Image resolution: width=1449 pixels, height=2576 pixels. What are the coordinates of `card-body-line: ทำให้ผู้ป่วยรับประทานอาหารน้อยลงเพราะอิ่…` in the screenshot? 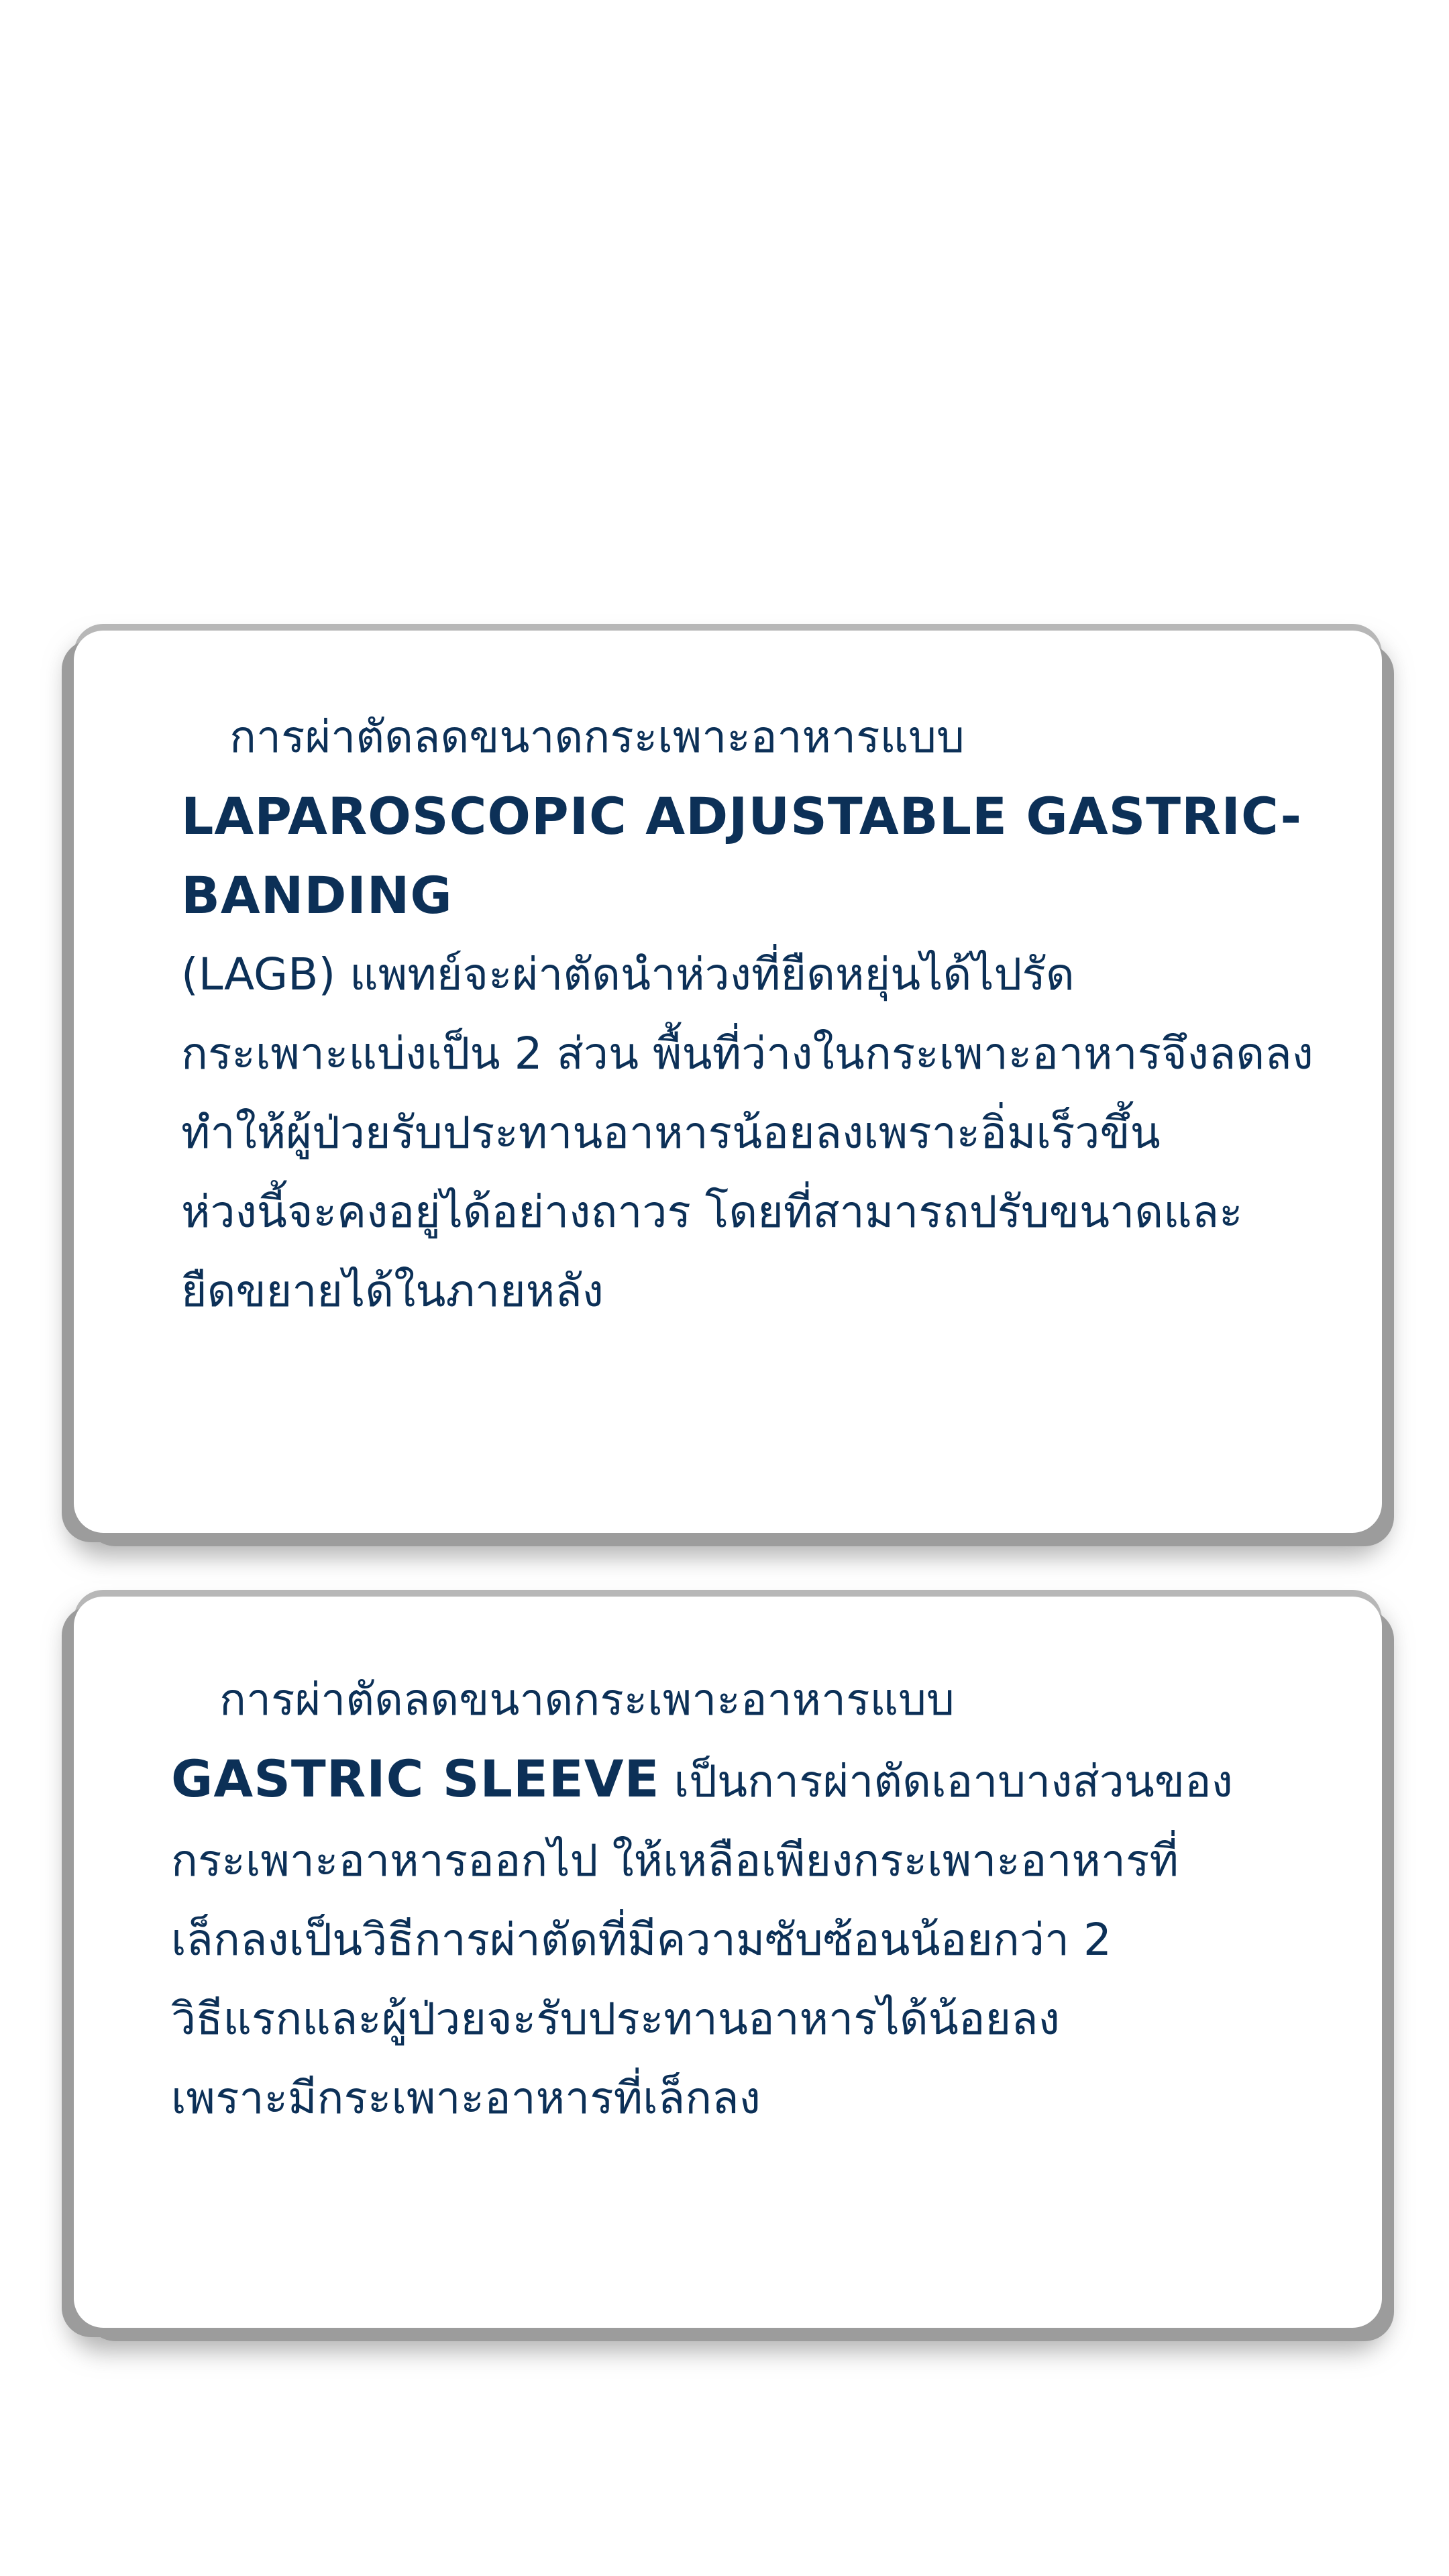 It's located at (671, 1133).